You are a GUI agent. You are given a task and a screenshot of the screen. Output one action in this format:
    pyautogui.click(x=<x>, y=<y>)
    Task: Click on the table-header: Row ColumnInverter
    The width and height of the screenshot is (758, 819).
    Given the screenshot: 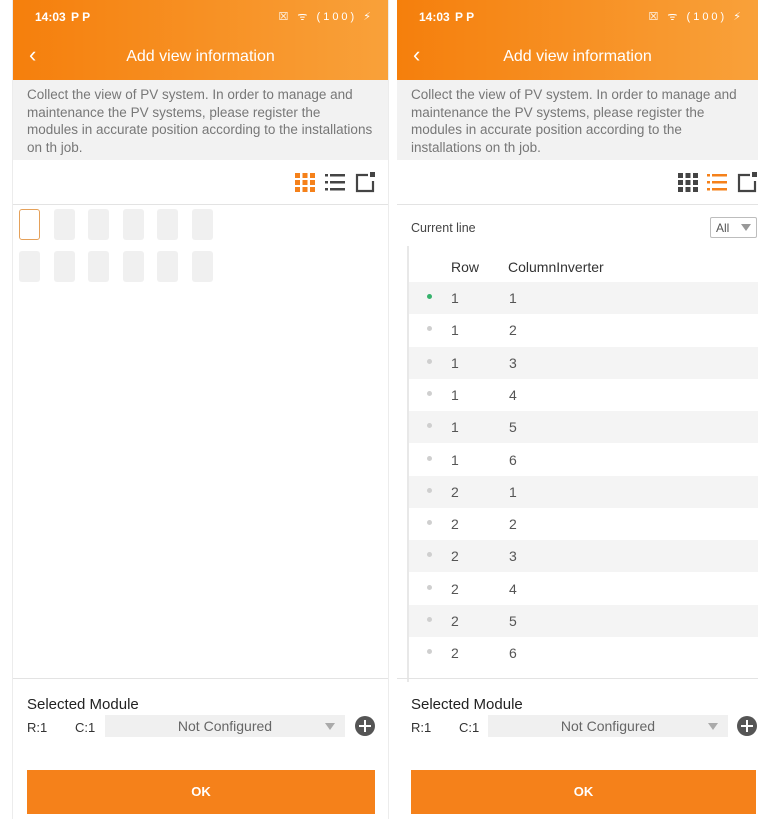 What is the action you would take?
    pyautogui.click(x=583, y=264)
    